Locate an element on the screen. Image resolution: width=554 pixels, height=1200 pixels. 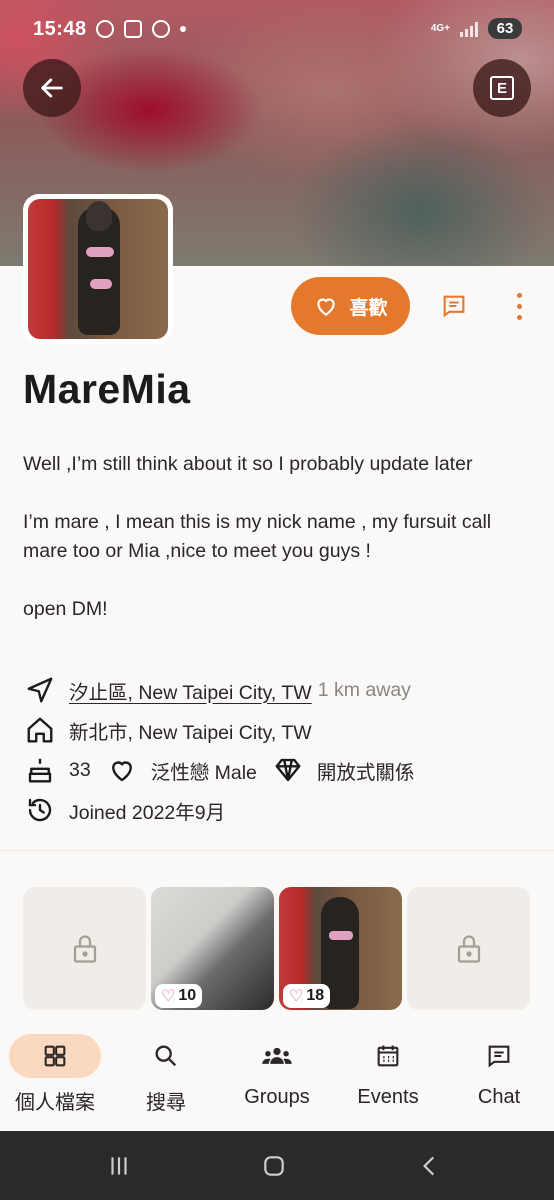
status-notification-icons is located at coordinates (141, 29).